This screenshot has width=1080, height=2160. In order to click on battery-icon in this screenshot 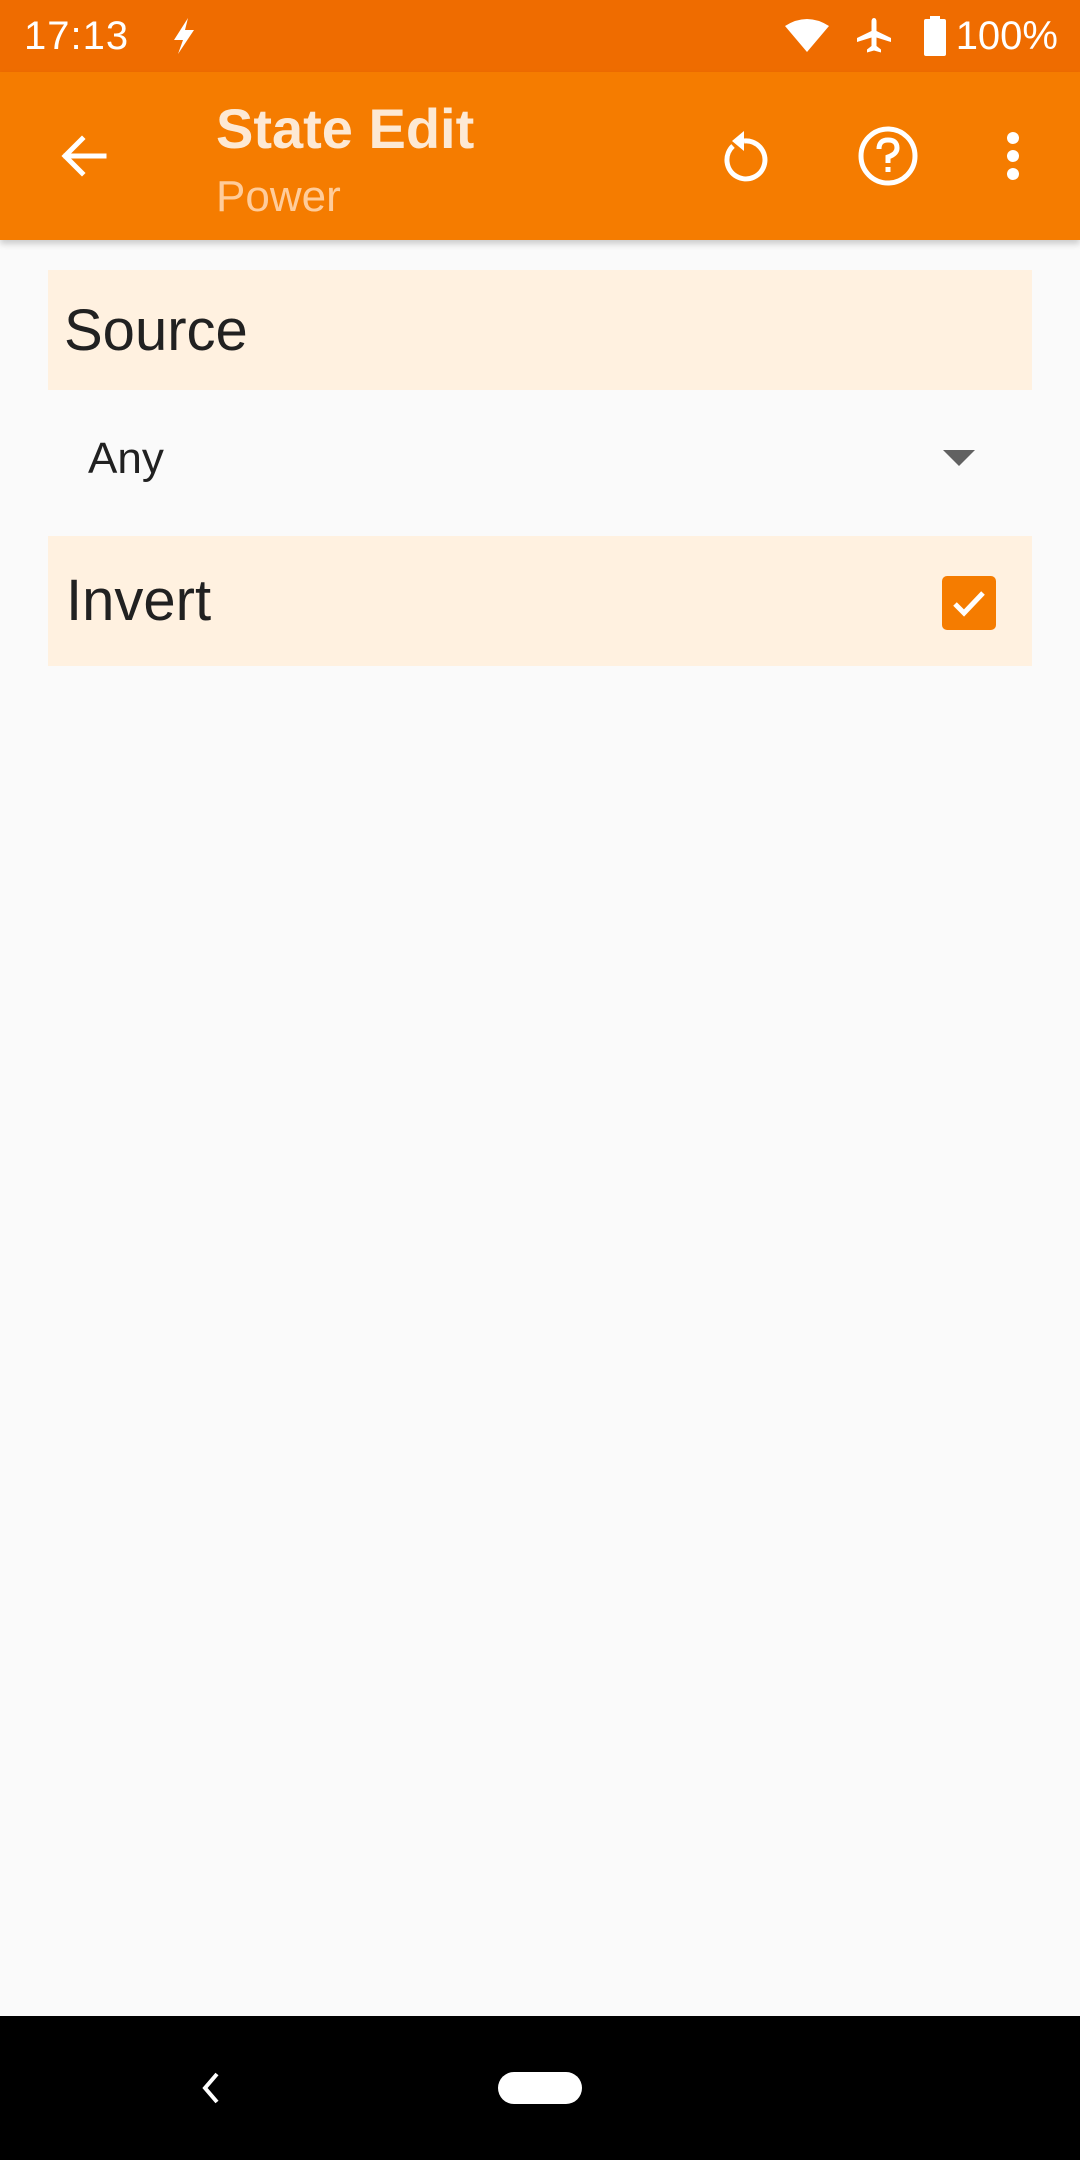, I will do `click(934, 36)`.